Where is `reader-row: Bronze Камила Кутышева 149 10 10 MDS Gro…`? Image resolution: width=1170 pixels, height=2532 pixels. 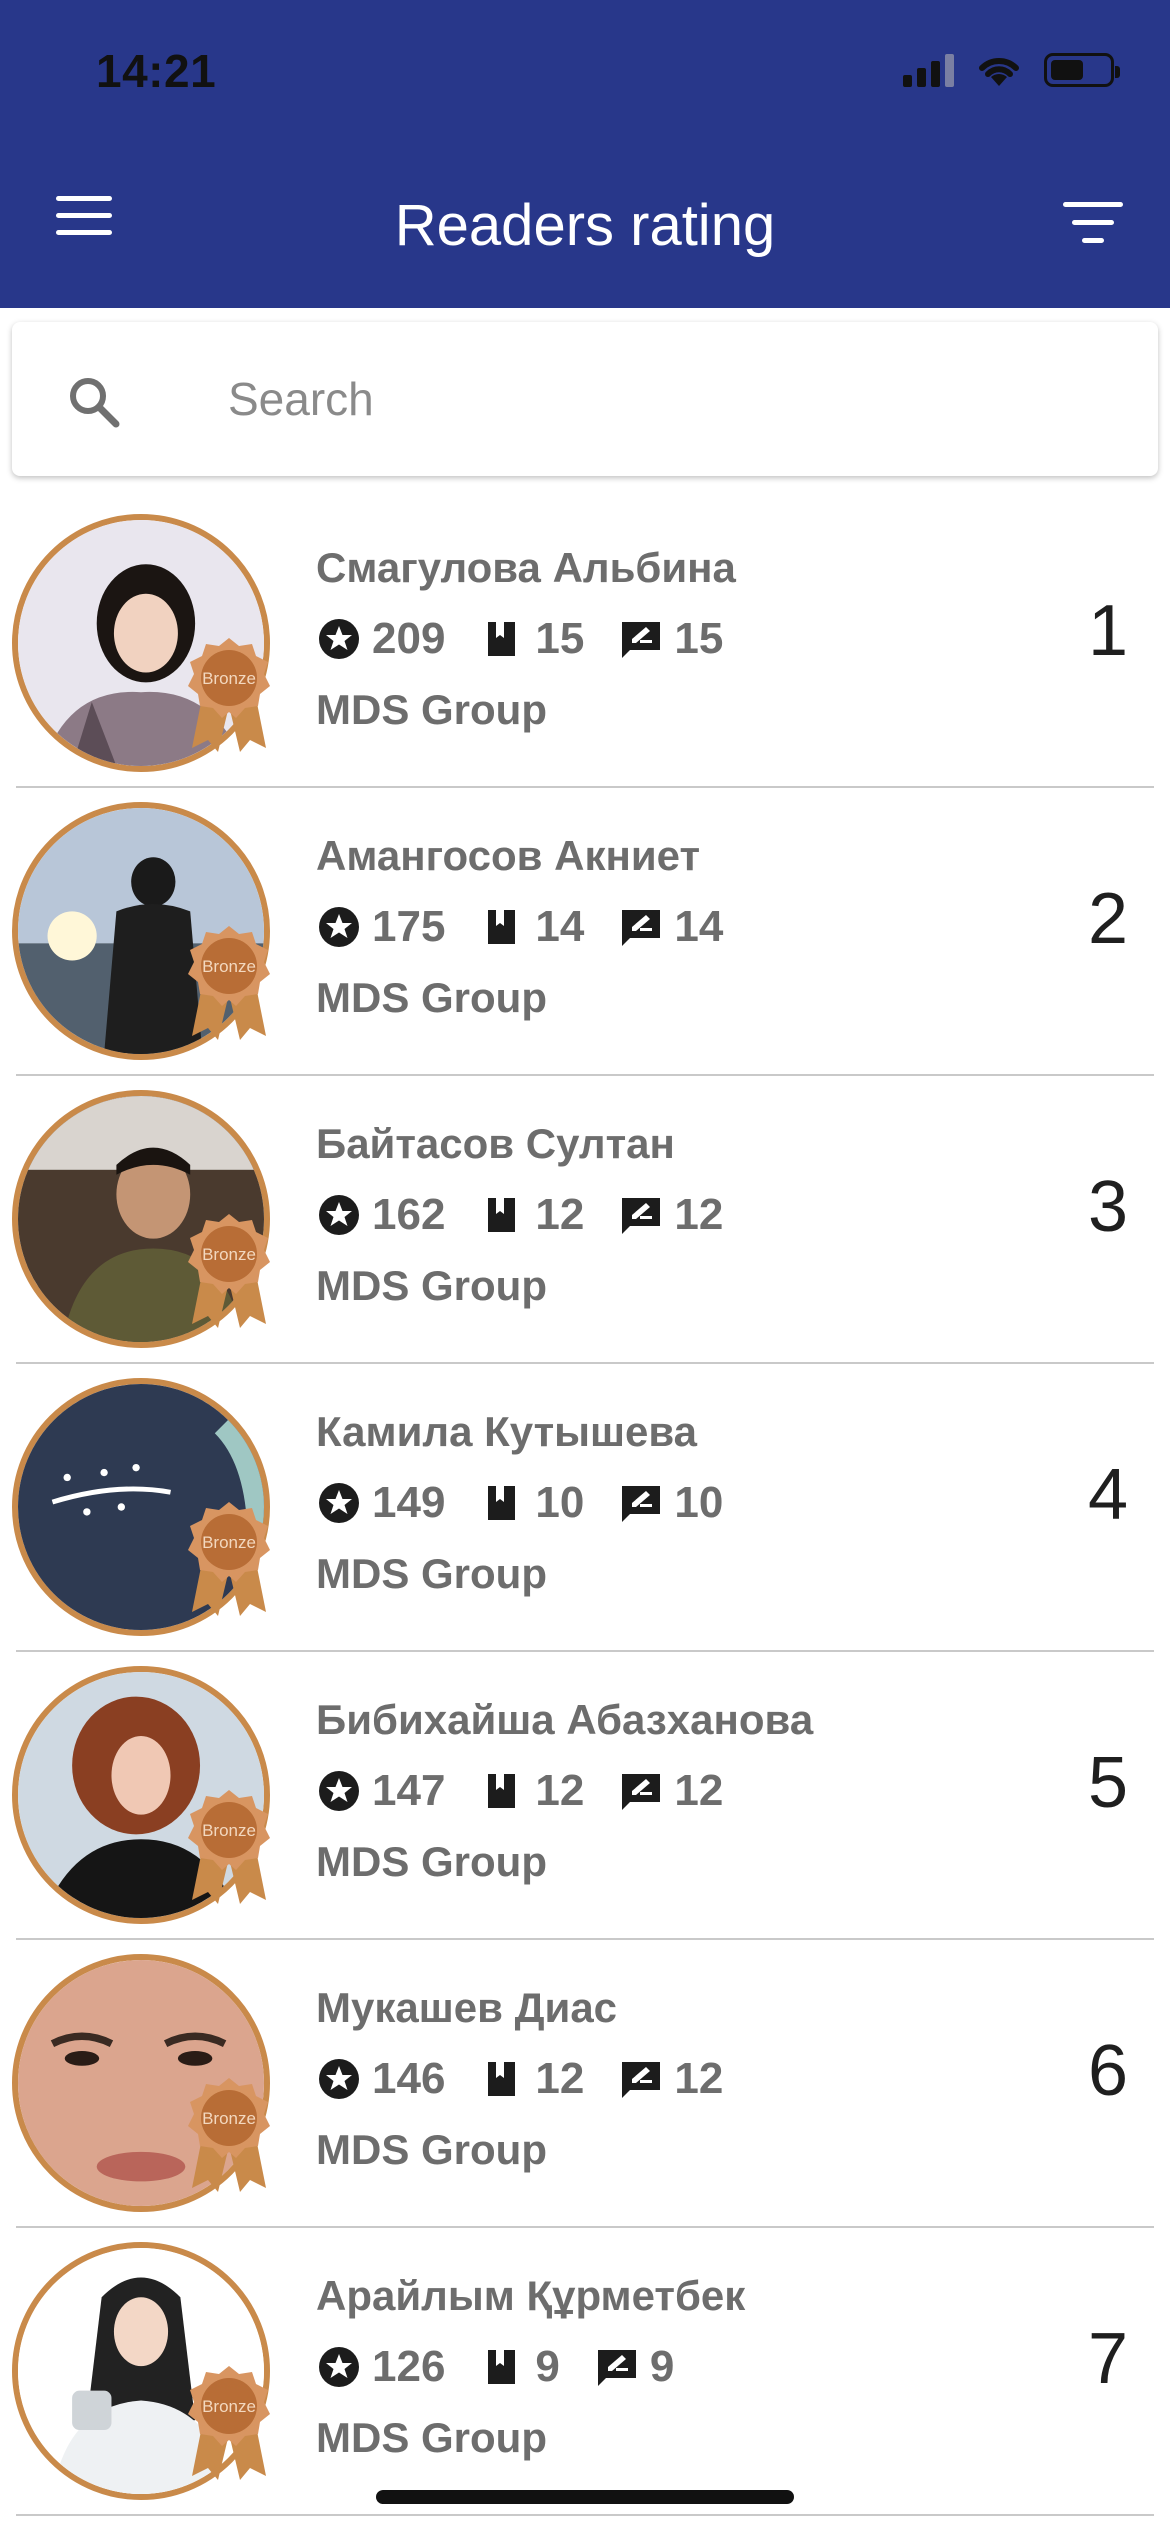 reader-row: Bronze Камила Кутышева 149 10 10 MDS Gro… is located at coordinates (585, 1508).